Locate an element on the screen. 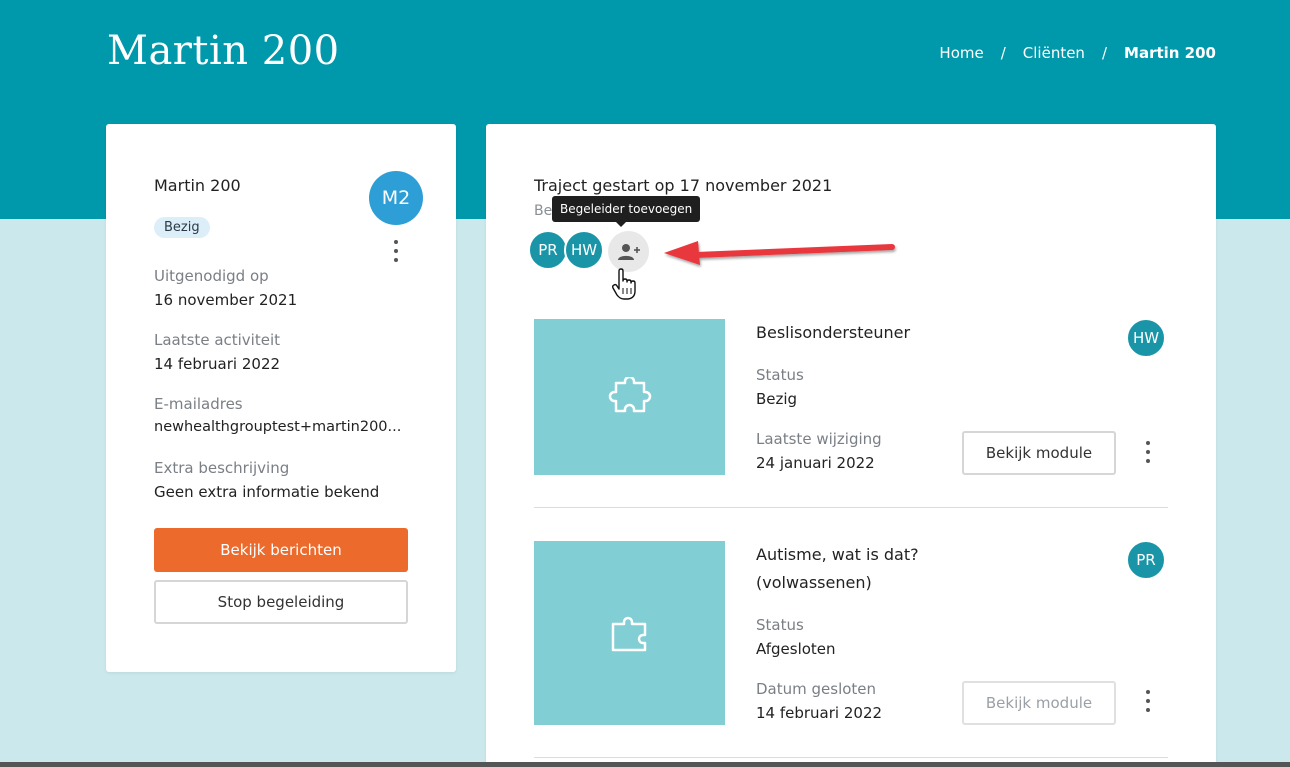  module-status-value: Bezig is located at coordinates (777, 399).